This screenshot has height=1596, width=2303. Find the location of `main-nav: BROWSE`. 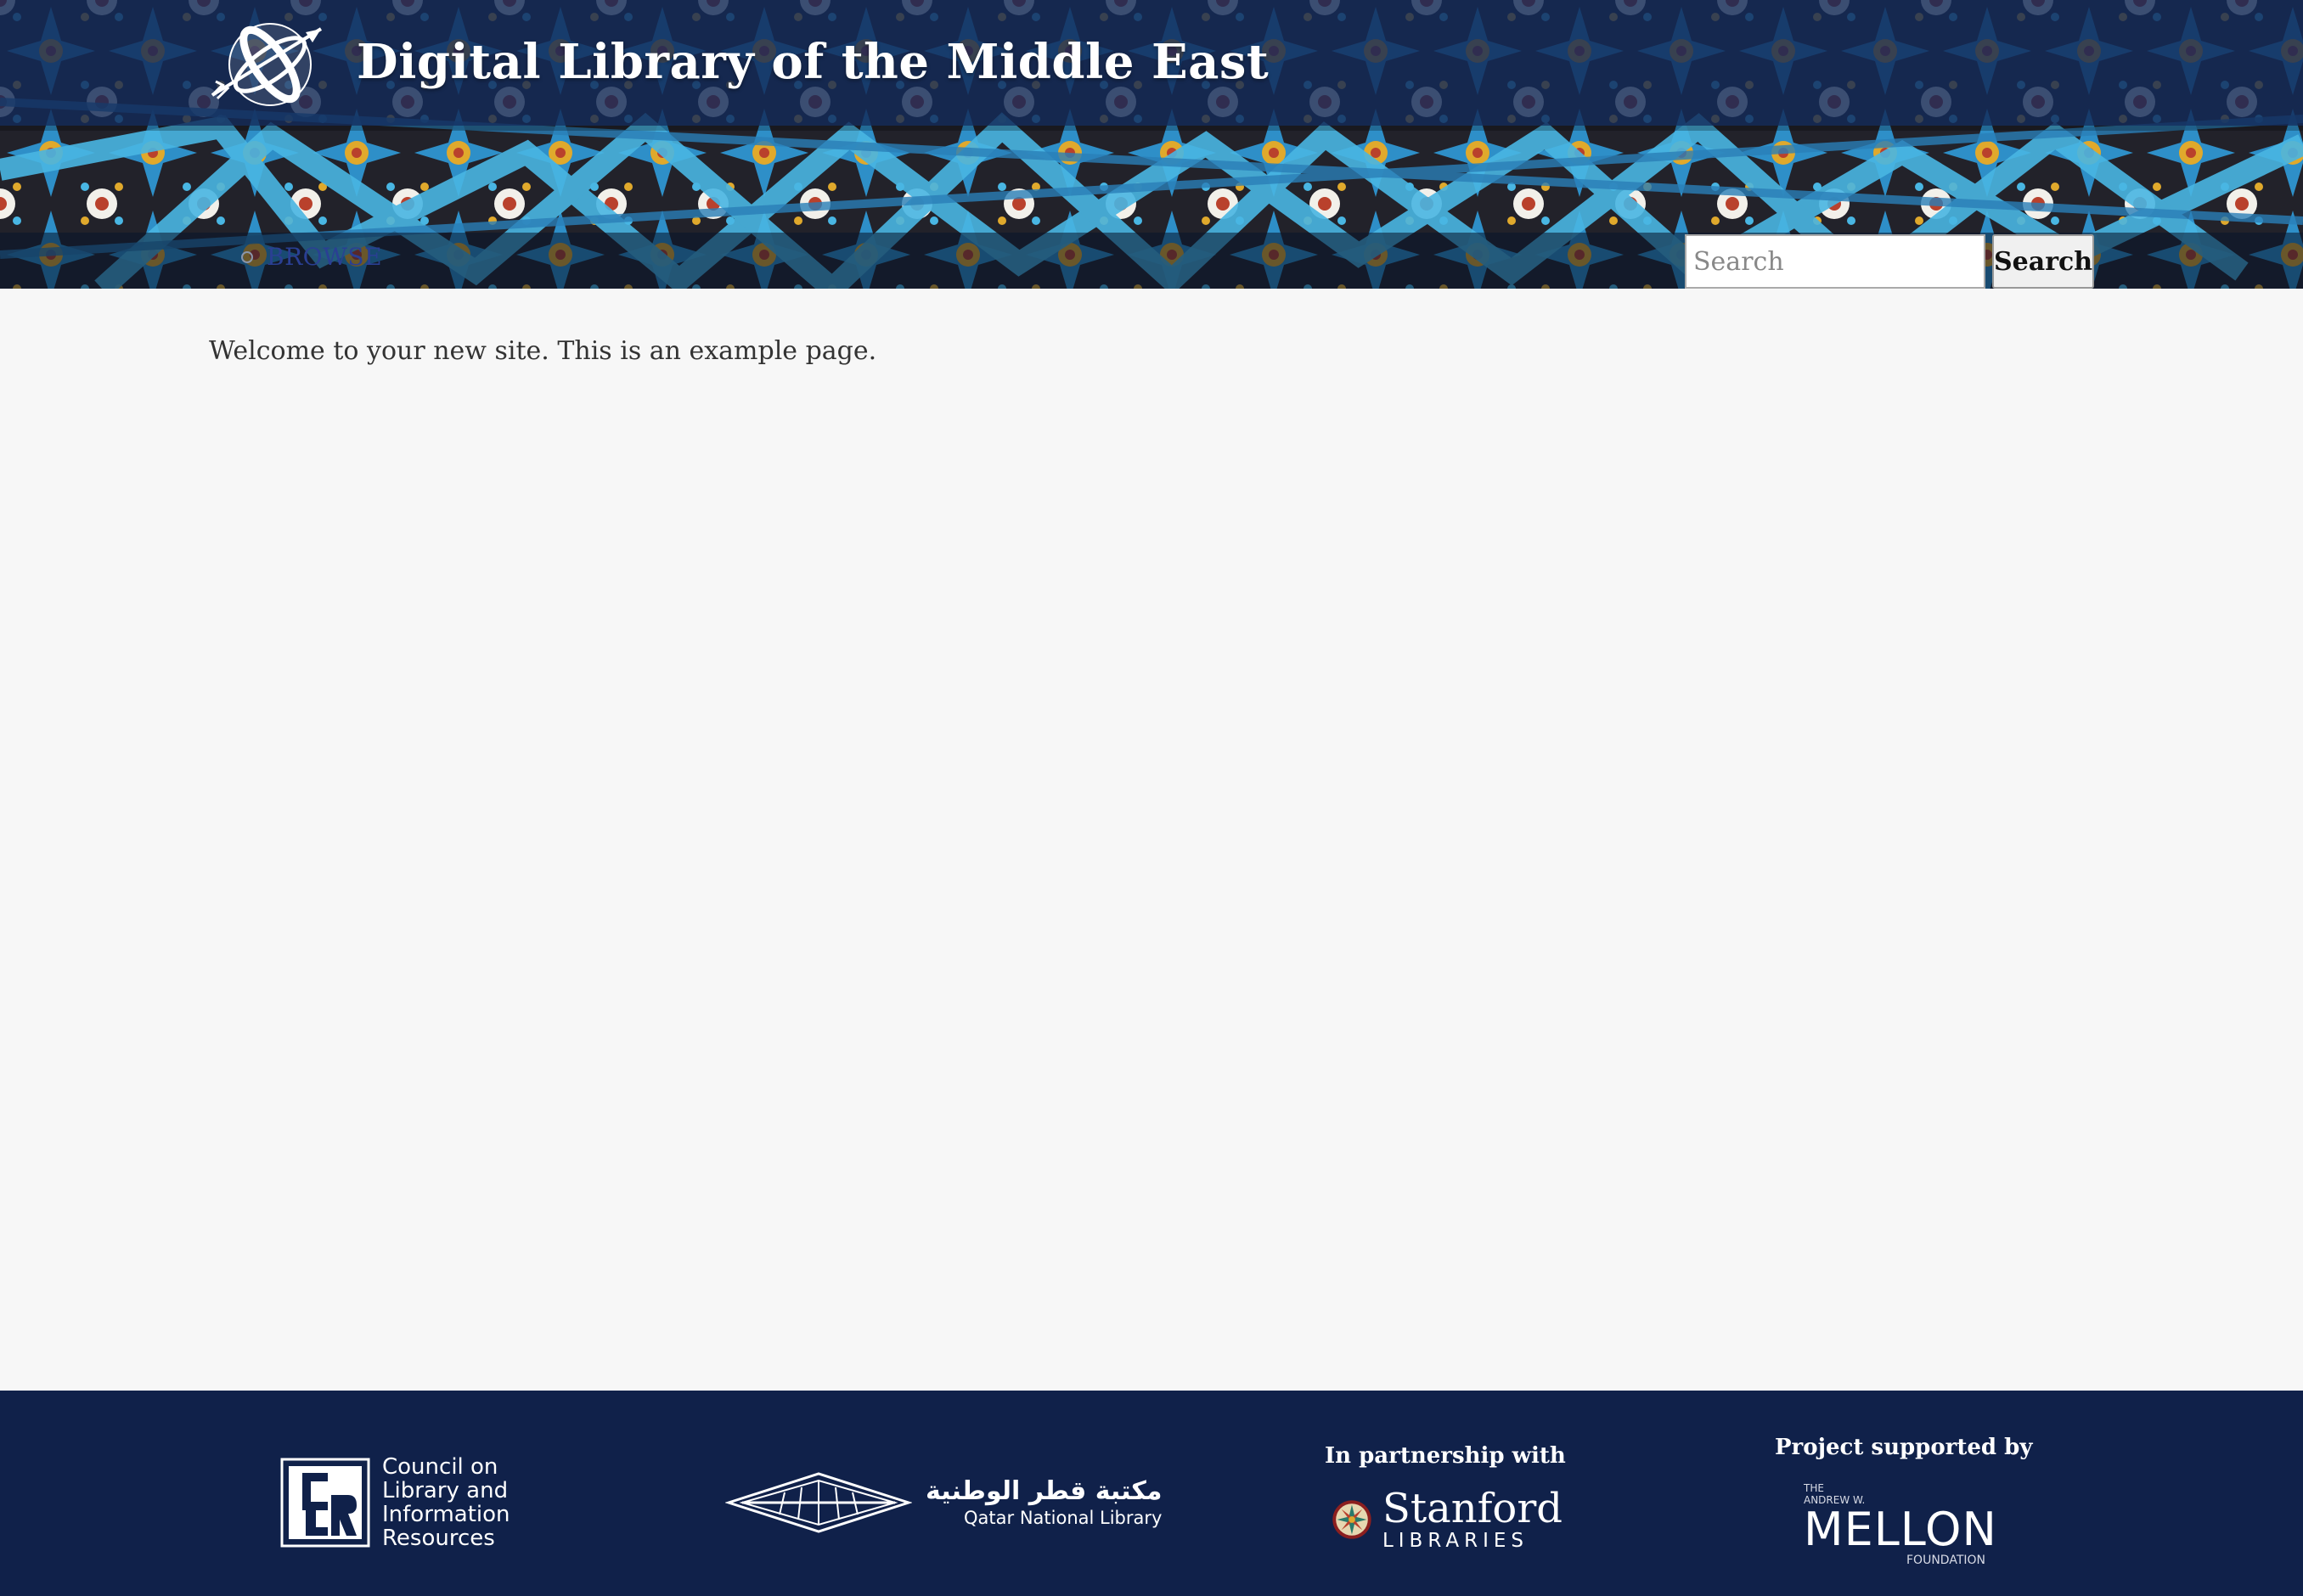

main-nav: BROWSE is located at coordinates (311, 257).